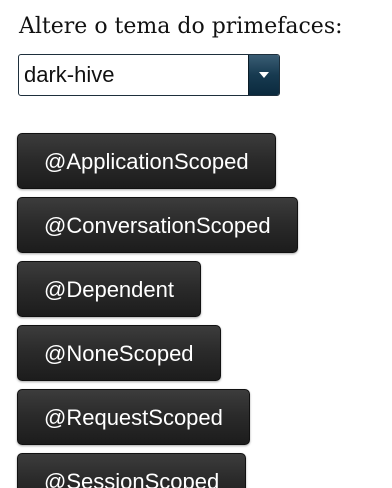  I want to click on dependent-button: @Dependent, so click(109, 289).